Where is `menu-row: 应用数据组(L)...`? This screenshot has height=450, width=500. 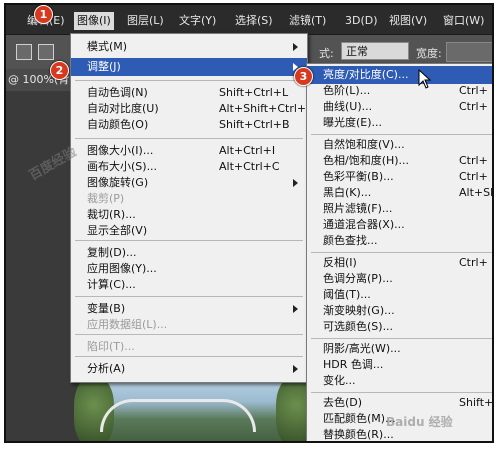 menu-row: 应用数据组(L)... is located at coordinates (189, 325).